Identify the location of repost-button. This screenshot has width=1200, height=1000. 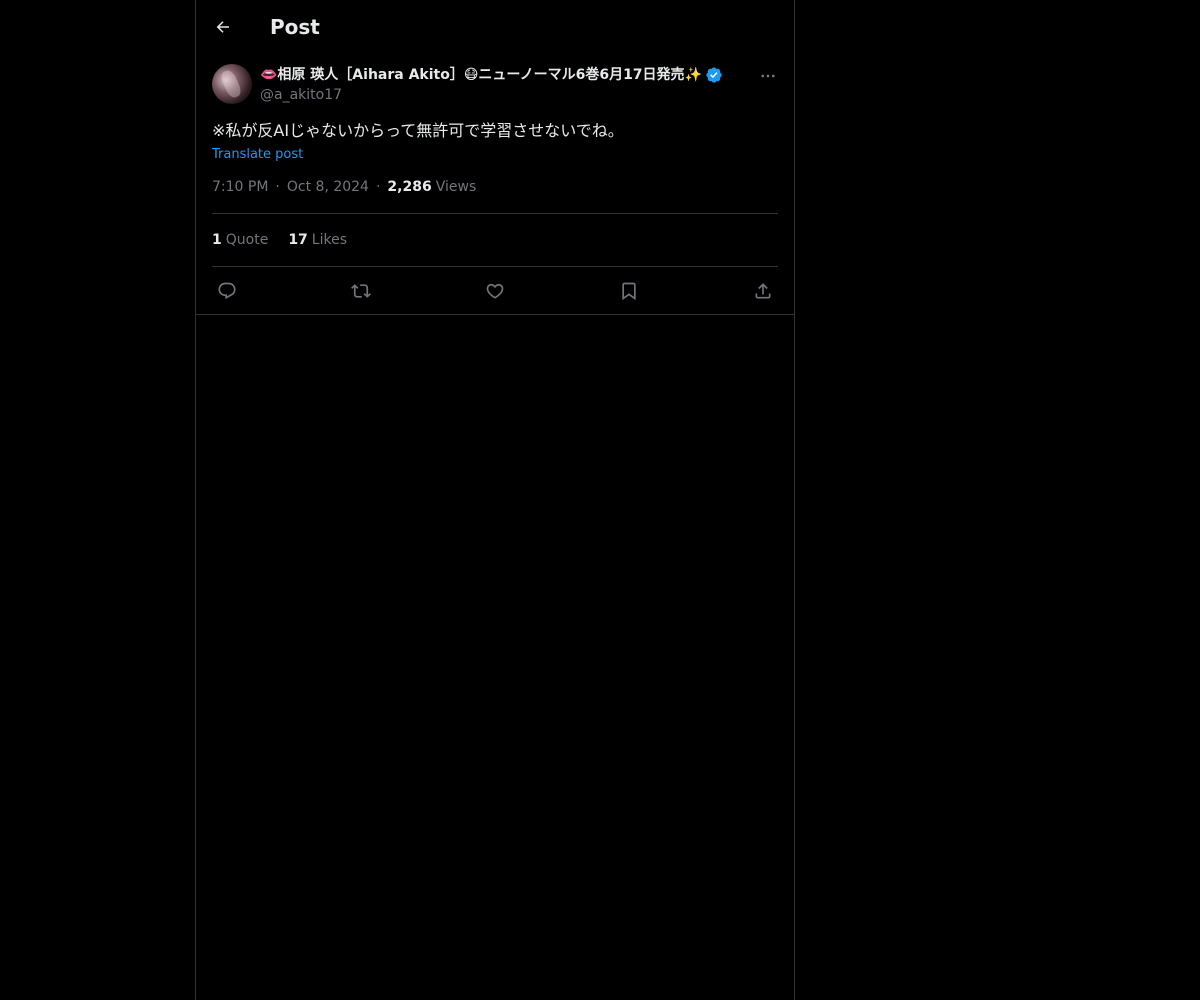
(361, 291).